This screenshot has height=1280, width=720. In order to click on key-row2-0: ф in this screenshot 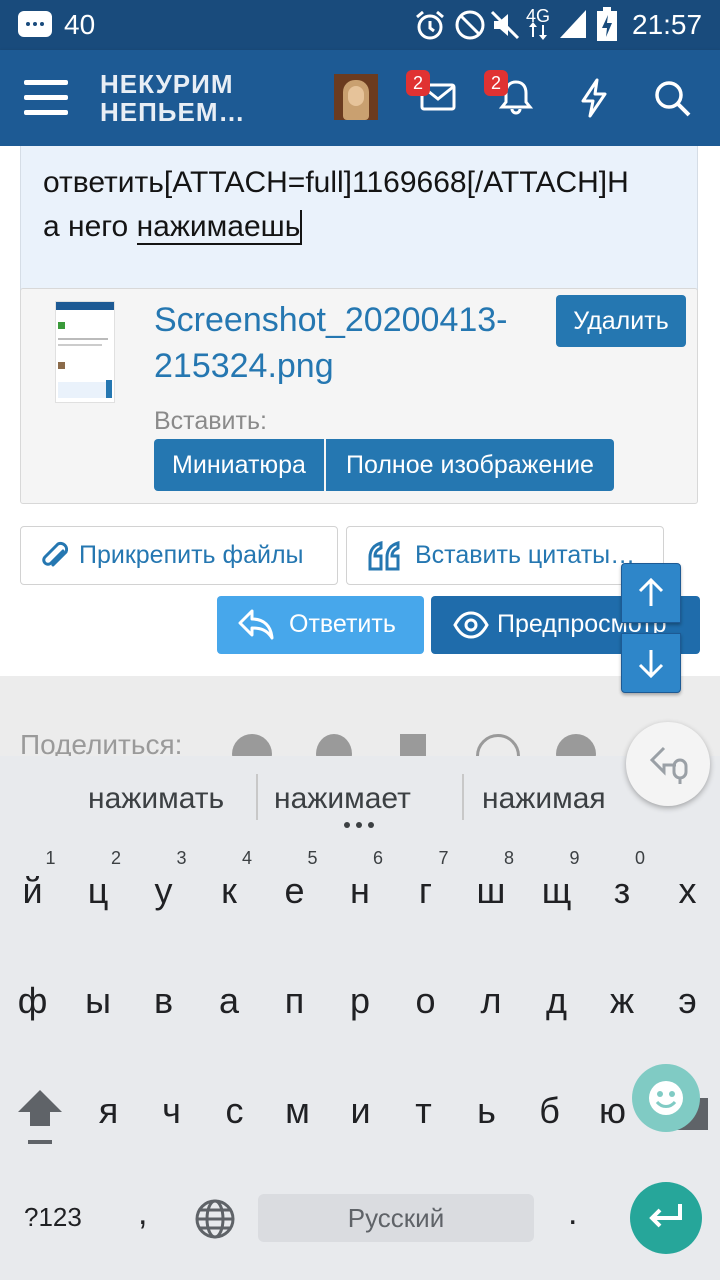, I will do `click(32, 1001)`.